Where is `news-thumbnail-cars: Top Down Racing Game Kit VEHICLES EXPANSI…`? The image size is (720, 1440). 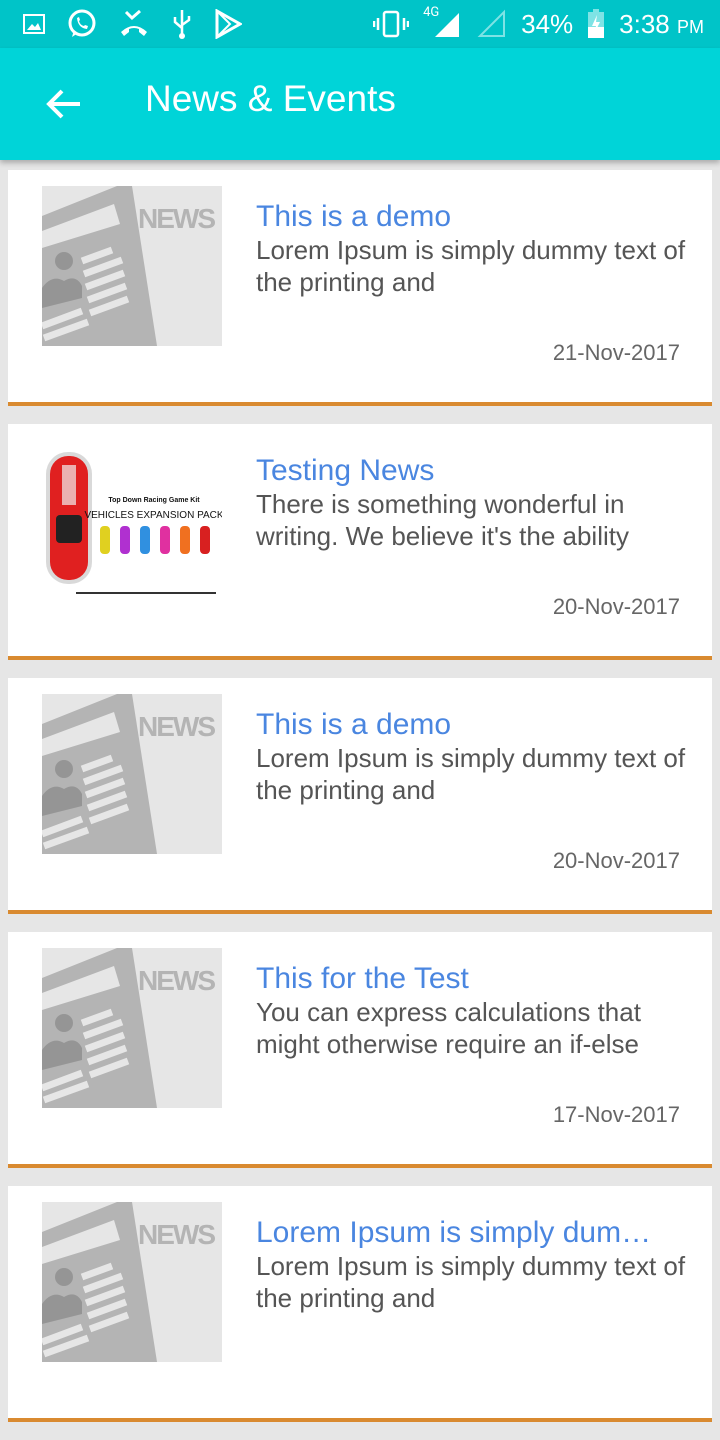 news-thumbnail-cars: Top Down Racing Game Kit VEHICLES EXPANSI… is located at coordinates (133, 520).